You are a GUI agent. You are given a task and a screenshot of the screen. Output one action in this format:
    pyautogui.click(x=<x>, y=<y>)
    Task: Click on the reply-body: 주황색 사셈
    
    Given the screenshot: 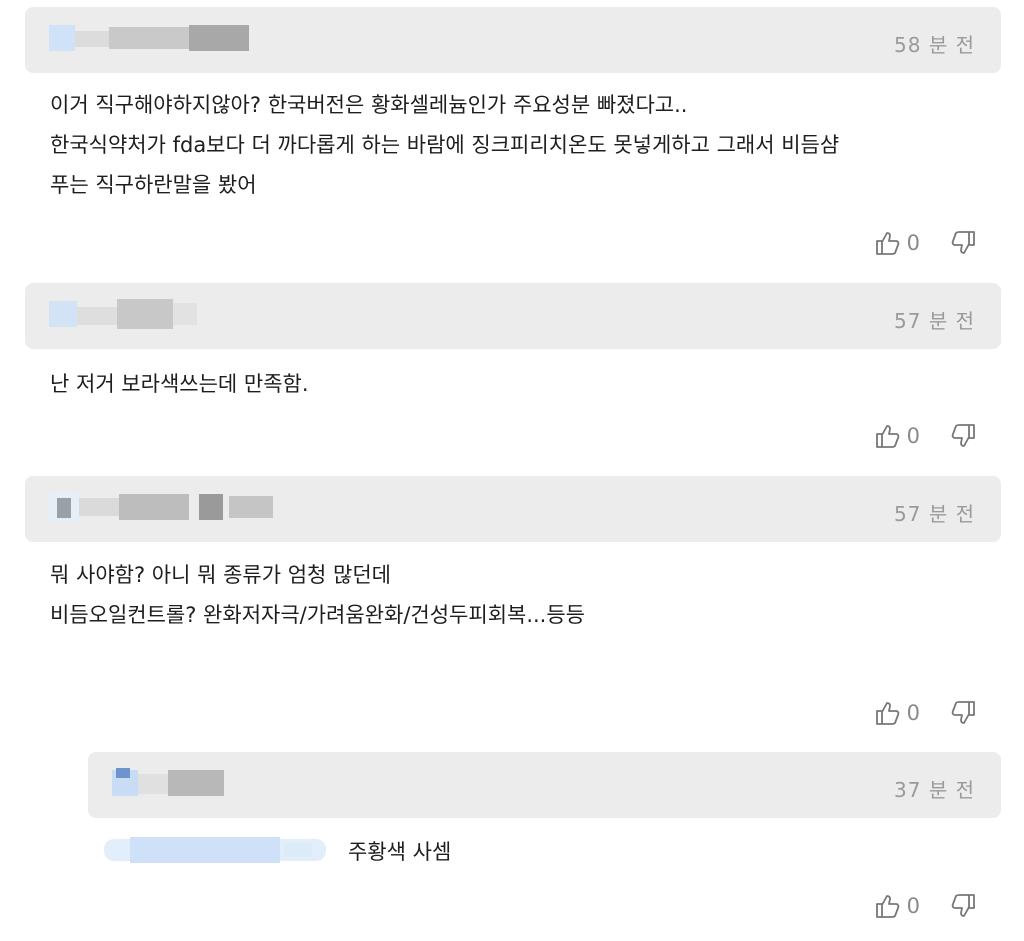 What is the action you would take?
    pyautogui.click(x=399, y=852)
    